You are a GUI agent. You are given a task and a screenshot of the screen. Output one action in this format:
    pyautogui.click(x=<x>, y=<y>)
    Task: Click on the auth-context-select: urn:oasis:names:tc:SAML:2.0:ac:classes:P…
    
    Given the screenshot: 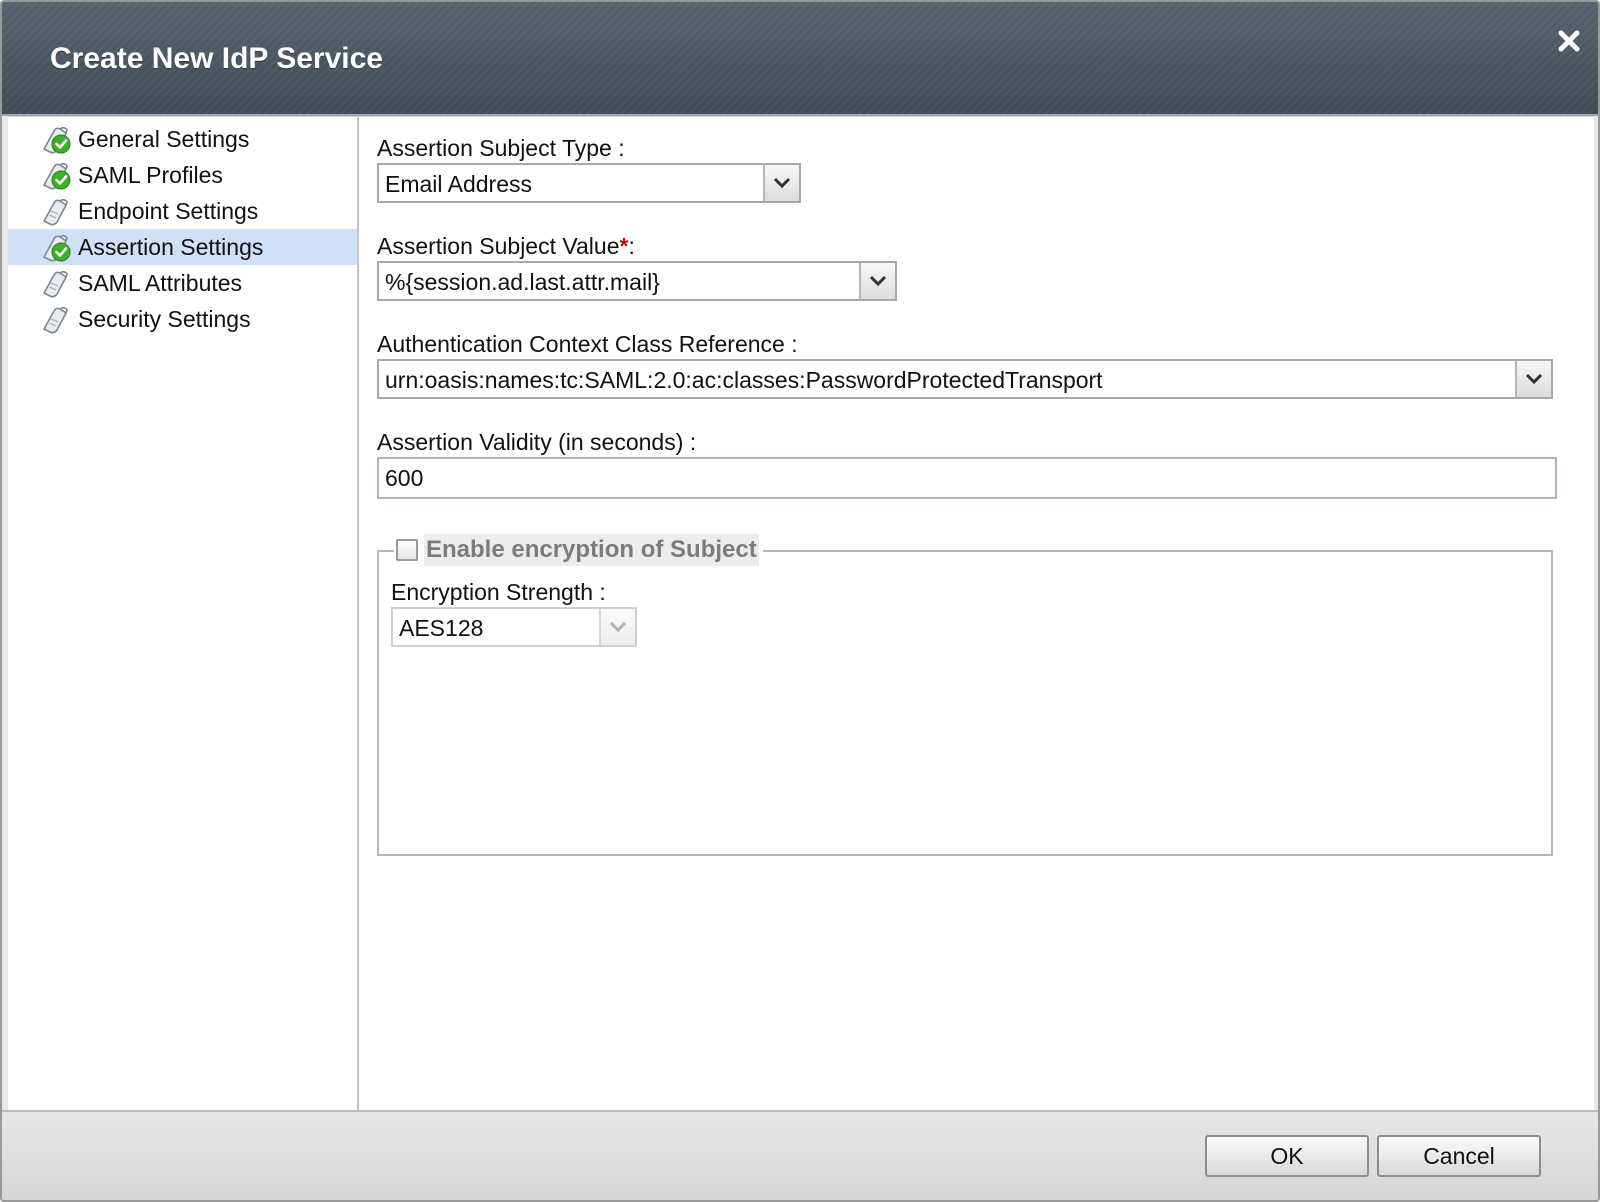 What is the action you would take?
    pyautogui.click(x=965, y=379)
    